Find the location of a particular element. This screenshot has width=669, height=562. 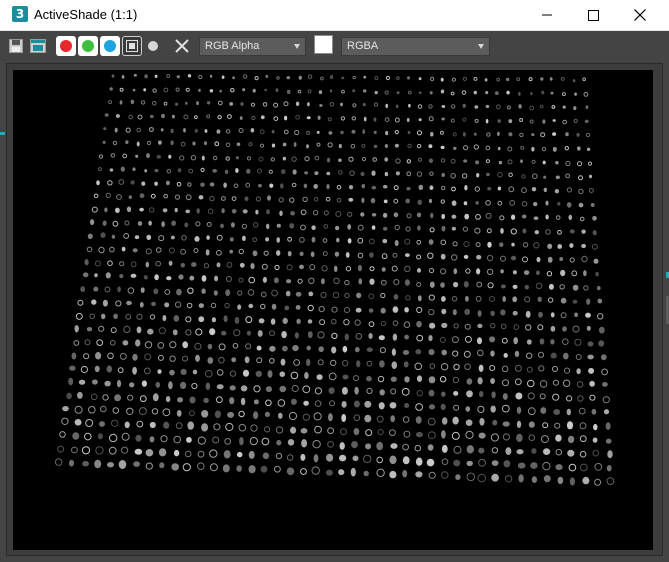

blue-channel-button is located at coordinates (110, 46).